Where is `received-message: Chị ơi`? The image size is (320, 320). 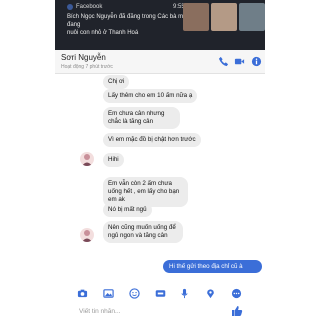
received-message: Chị ơi is located at coordinates (116, 82).